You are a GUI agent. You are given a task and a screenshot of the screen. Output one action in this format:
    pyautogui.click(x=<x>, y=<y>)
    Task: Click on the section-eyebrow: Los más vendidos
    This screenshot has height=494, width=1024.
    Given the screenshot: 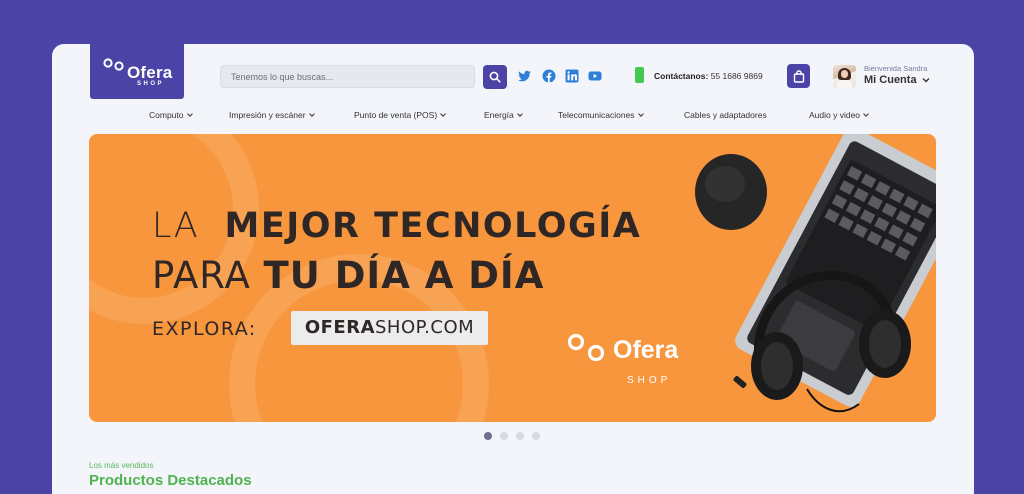 What is the action you would take?
    pyautogui.click(x=121, y=465)
    